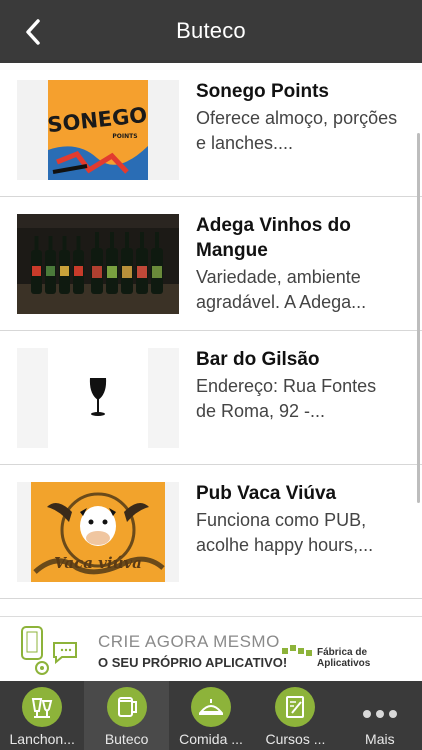 The image size is (422, 750). What do you see at coordinates (124, 136) in the screenshot?
I see `sonego-logo-subtext: POINTS` at bounding box center [124, 136].